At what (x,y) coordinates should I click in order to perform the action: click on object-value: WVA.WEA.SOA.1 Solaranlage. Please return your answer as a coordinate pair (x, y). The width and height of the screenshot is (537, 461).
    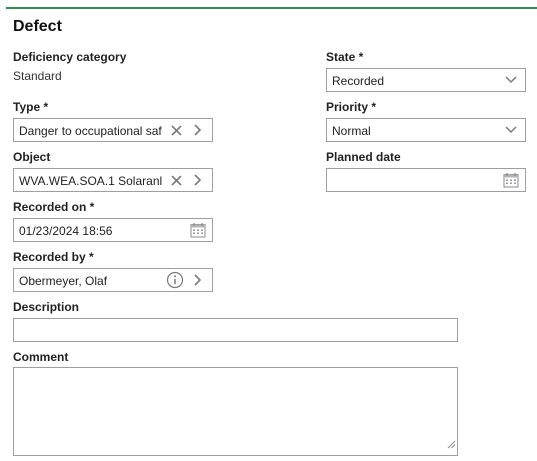
    Looking at the image, I should click on (90, 181).